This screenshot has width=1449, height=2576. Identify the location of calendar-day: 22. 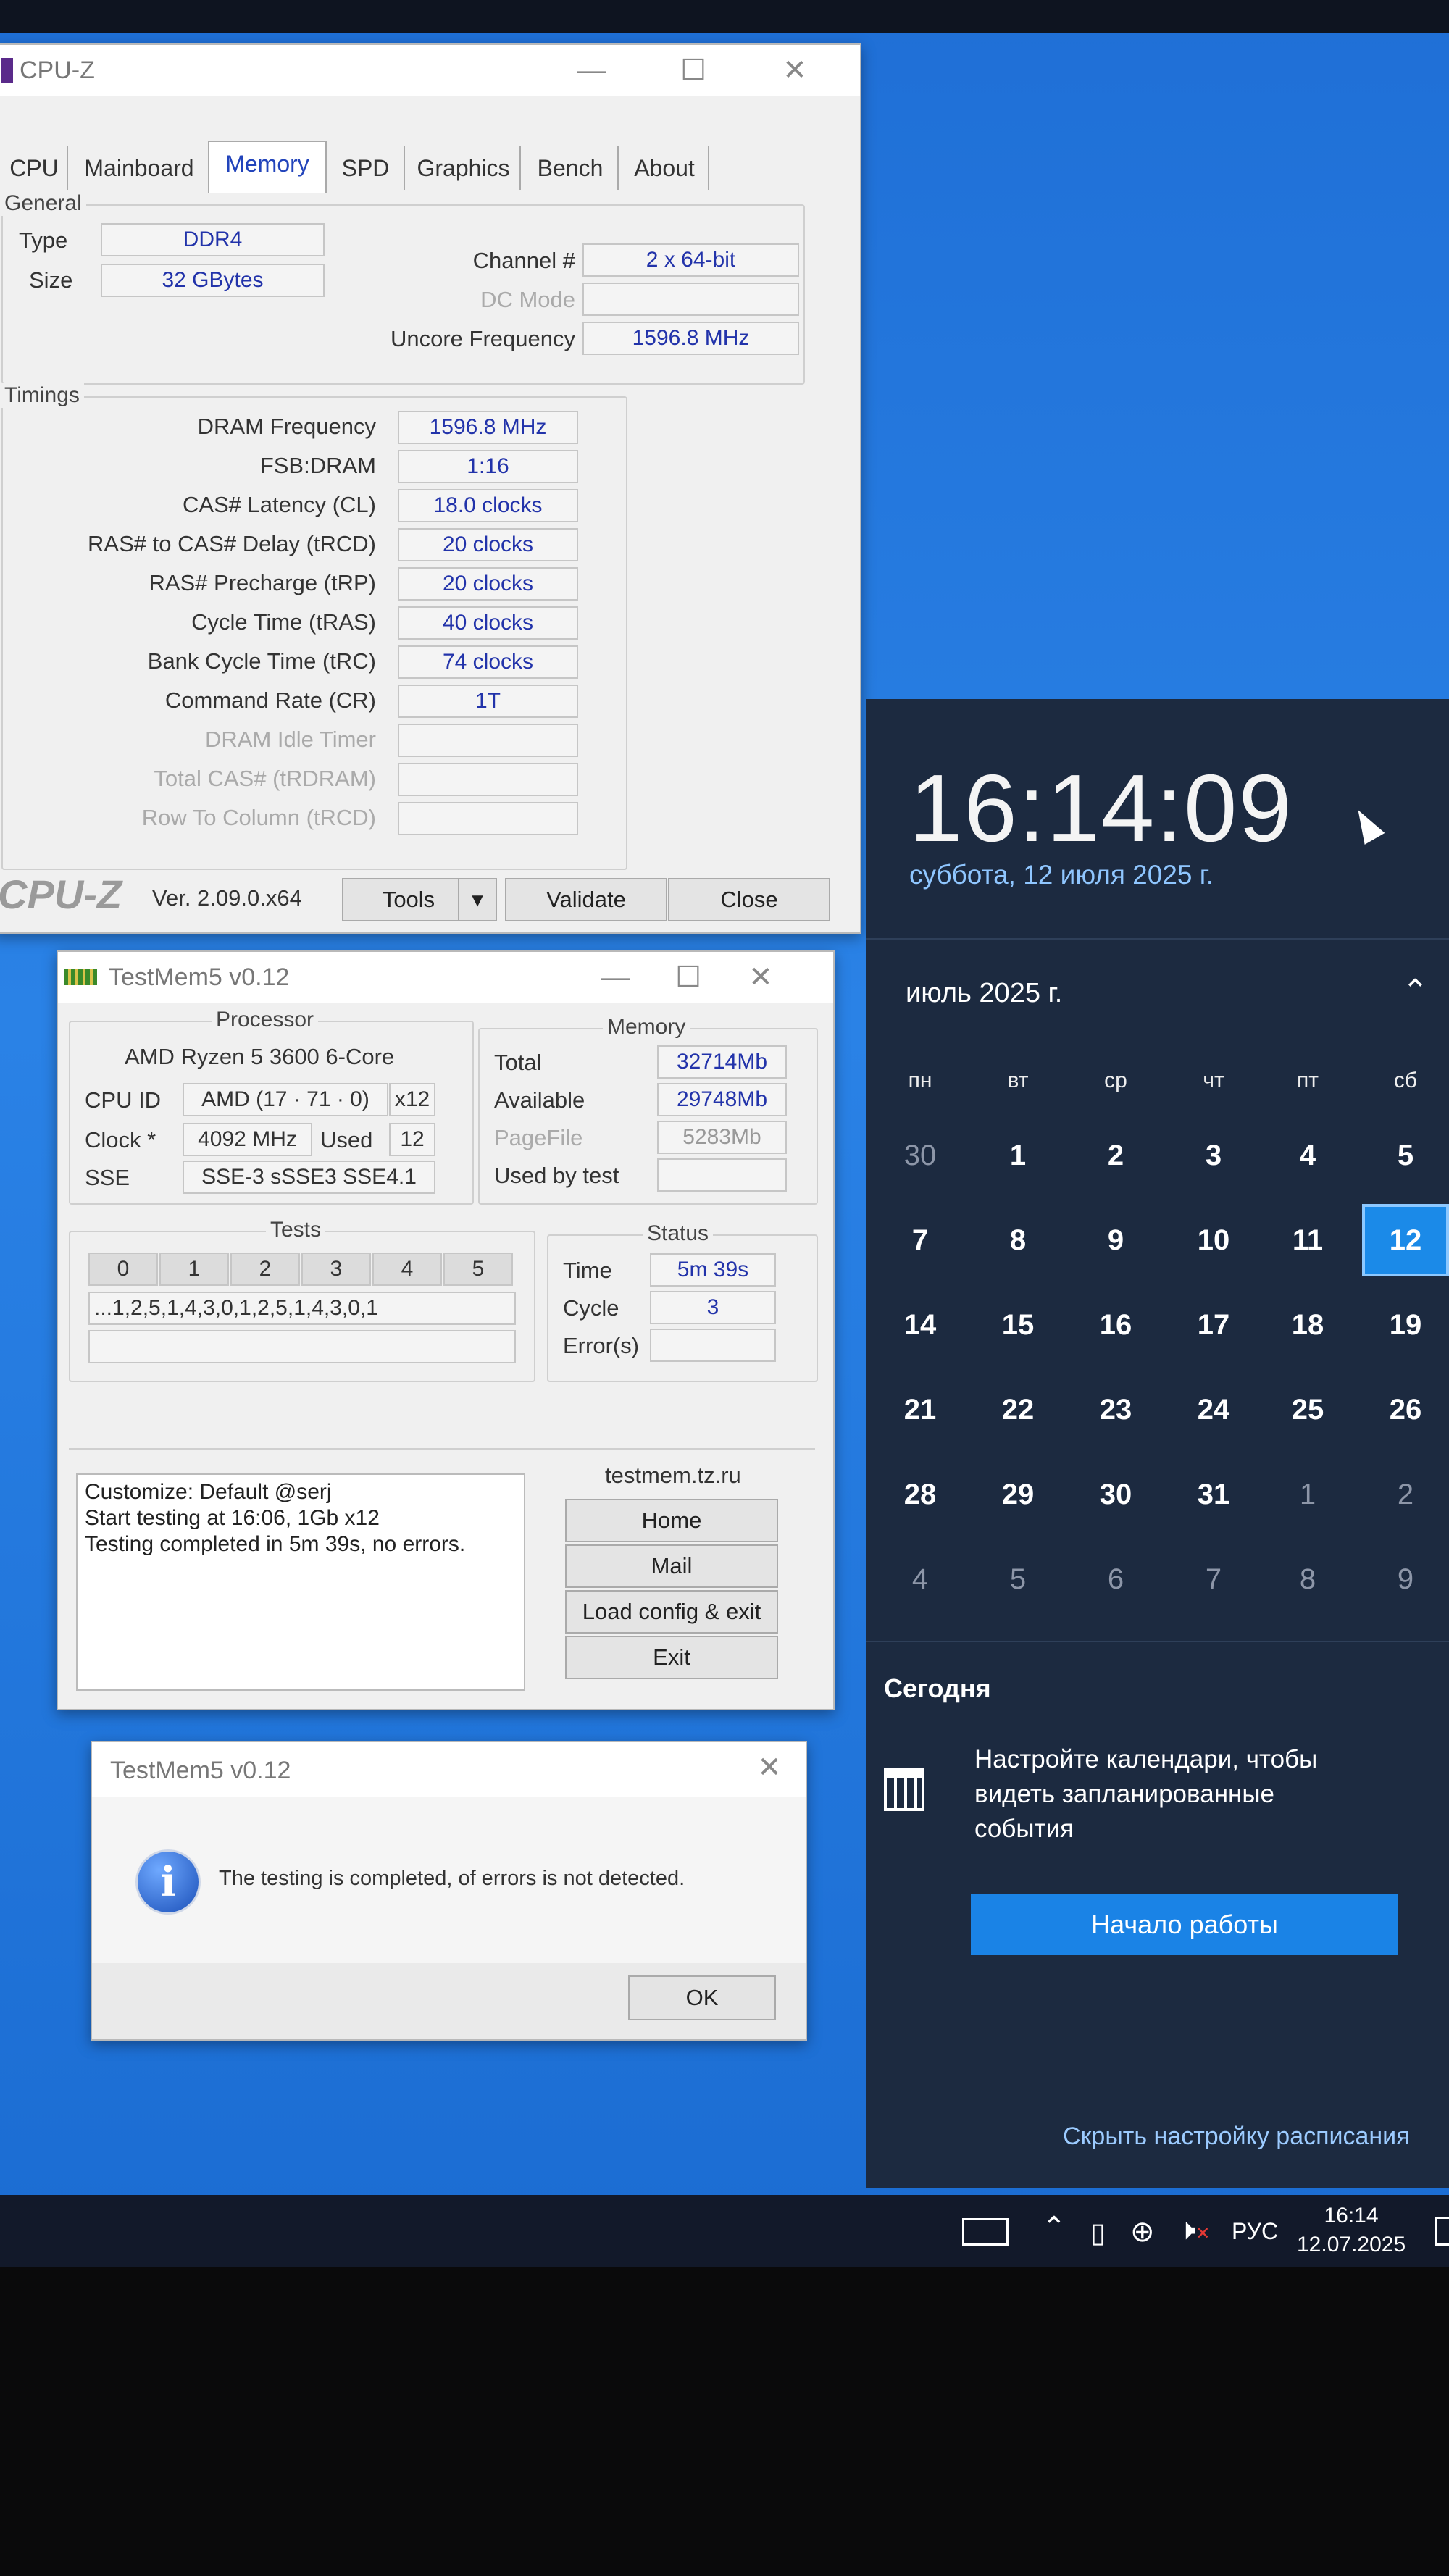
(1017, 1409).